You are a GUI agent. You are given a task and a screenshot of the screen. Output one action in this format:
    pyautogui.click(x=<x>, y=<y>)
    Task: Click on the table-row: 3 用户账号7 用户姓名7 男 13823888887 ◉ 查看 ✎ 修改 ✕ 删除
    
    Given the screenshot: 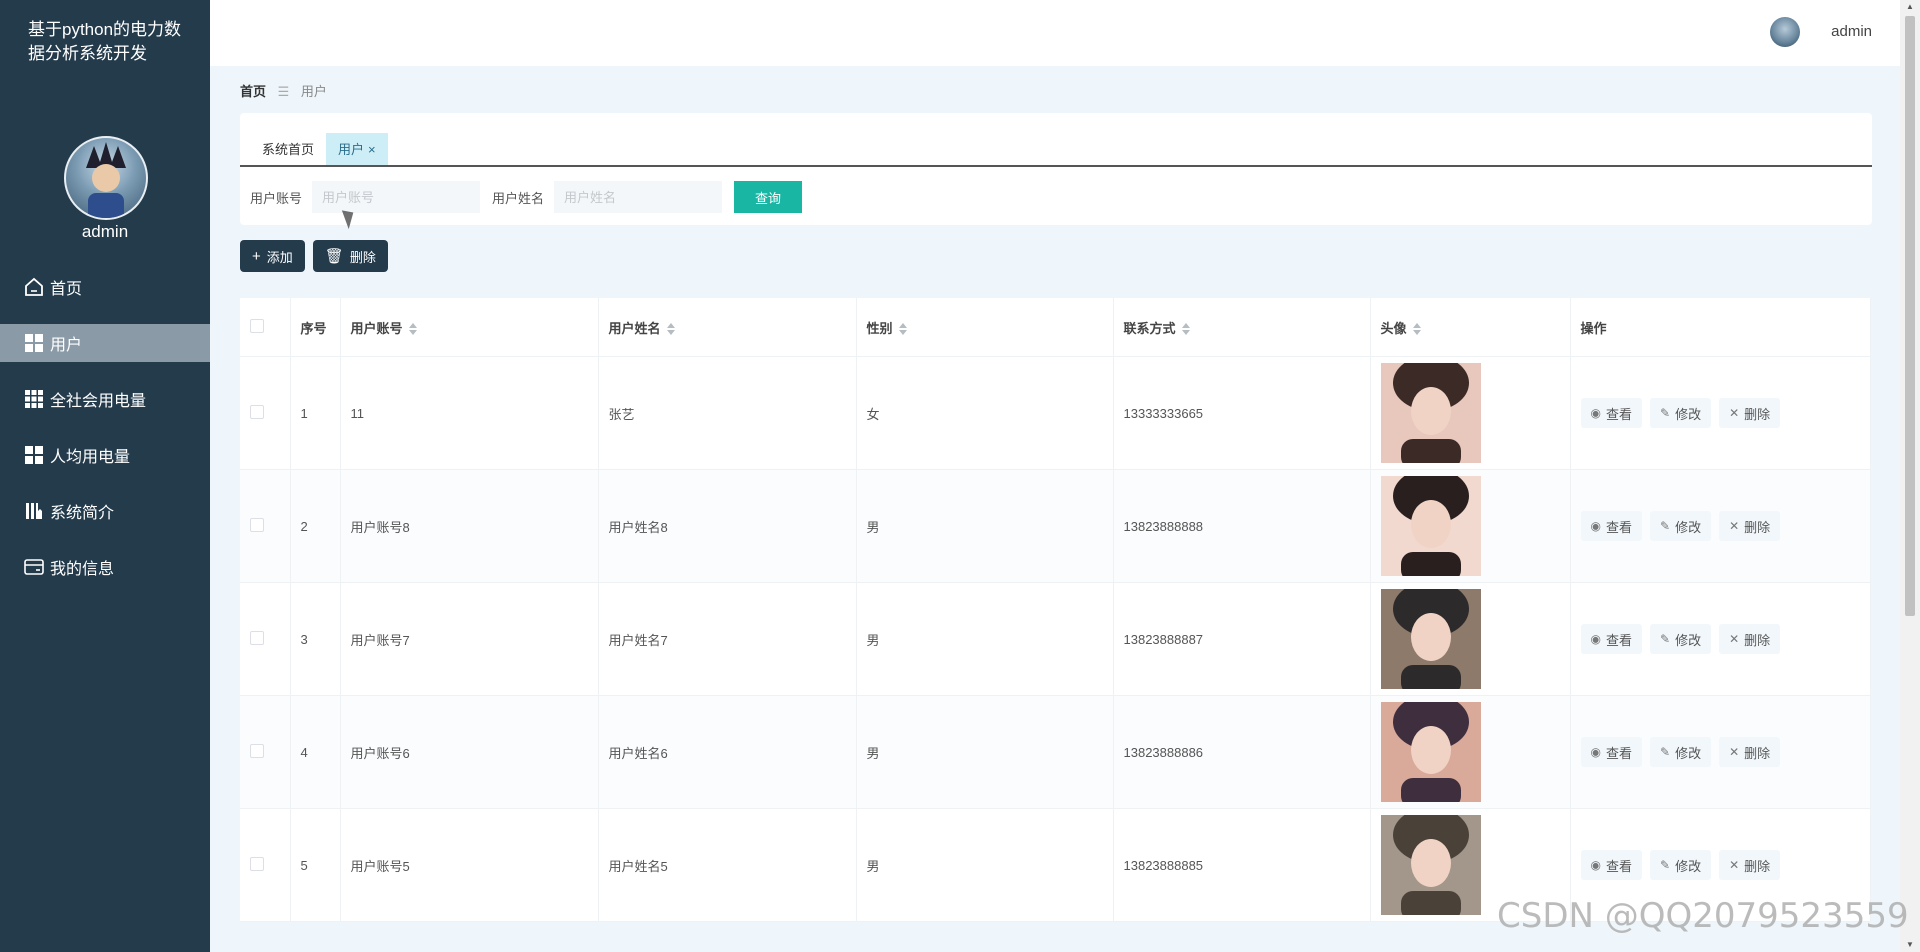 What is the action you would take?
    pyautogui.click(x=1055, y=639)
    